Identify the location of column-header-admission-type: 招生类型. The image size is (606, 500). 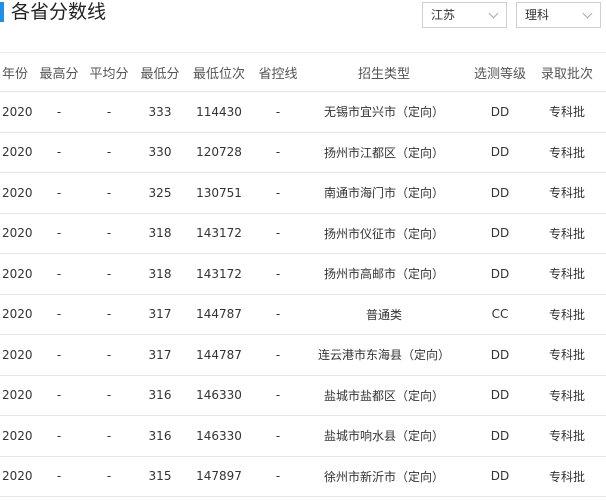
(383, 74).